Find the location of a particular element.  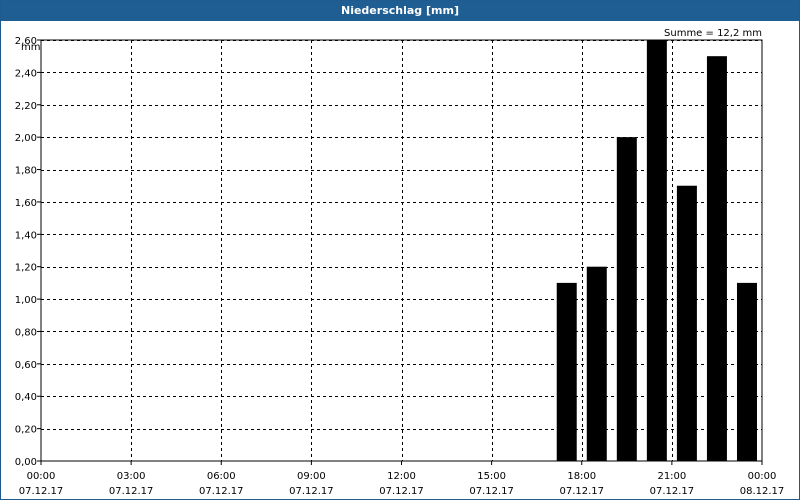

y-tick-label: 1,80 is located at coordinates (26, 171).